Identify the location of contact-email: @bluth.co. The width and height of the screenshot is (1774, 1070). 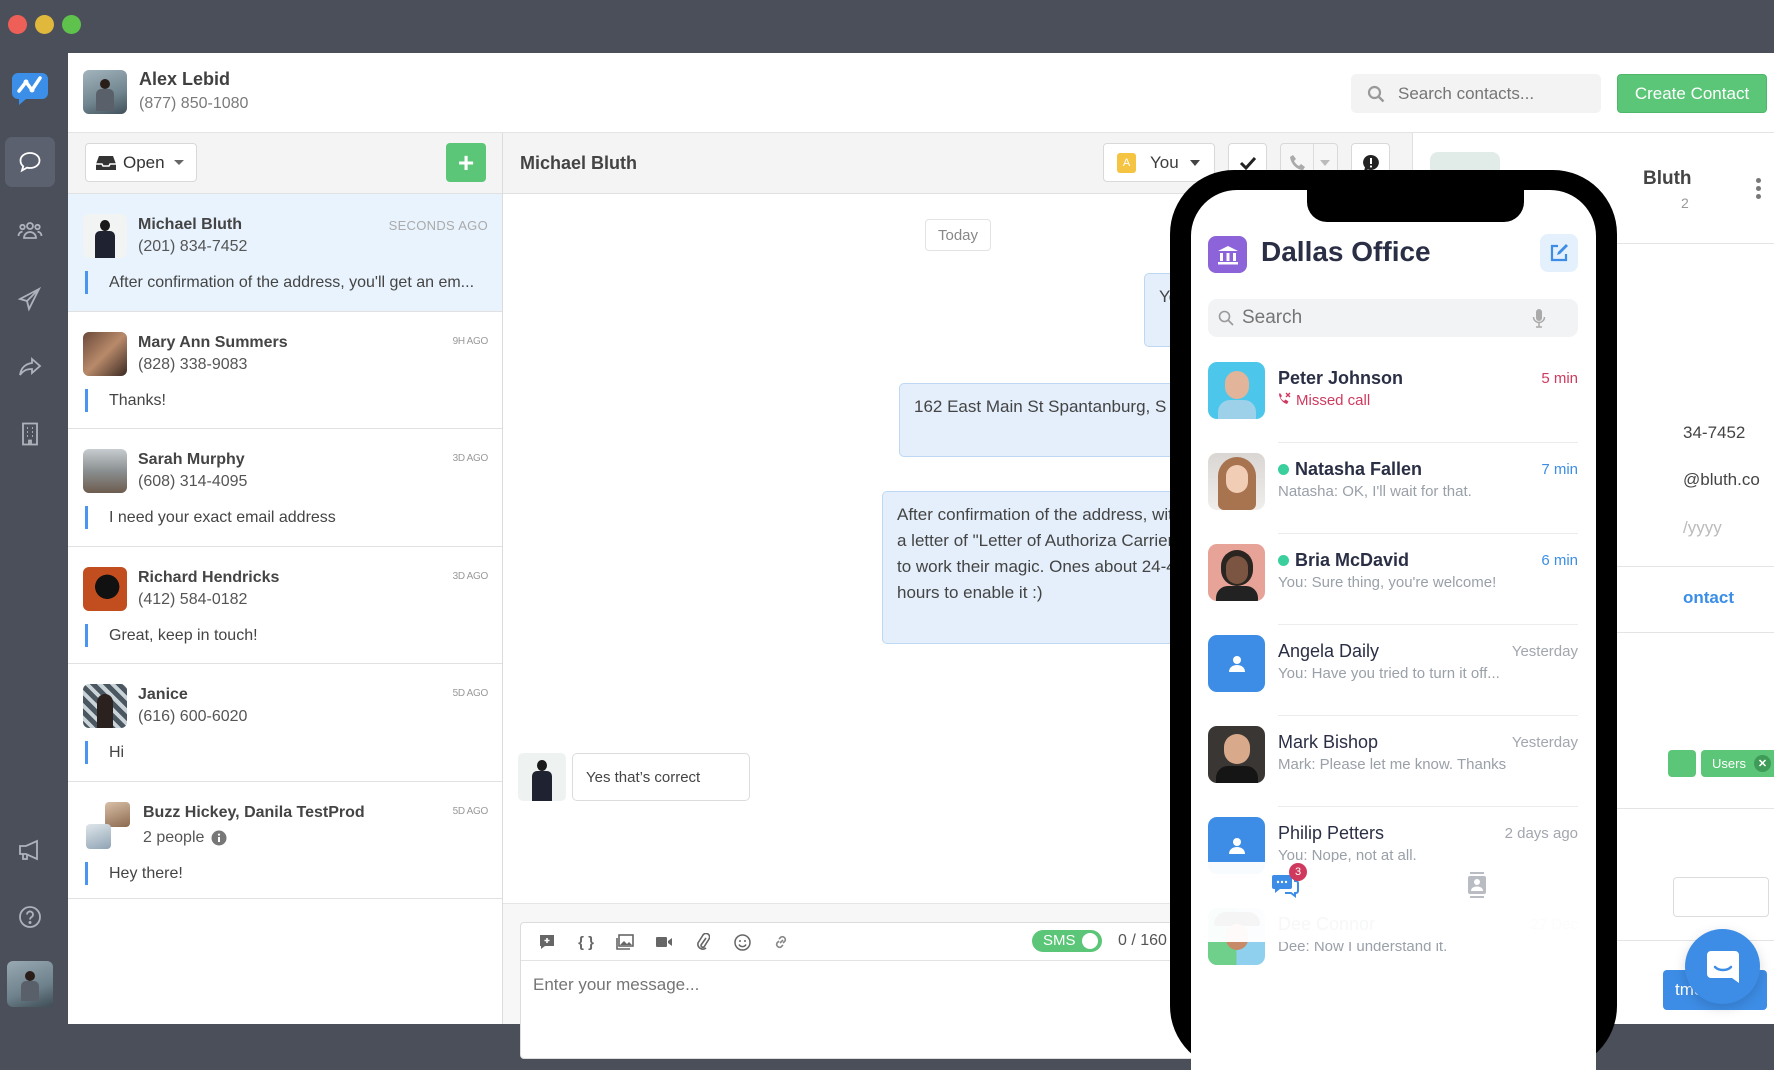
(1721, 480).